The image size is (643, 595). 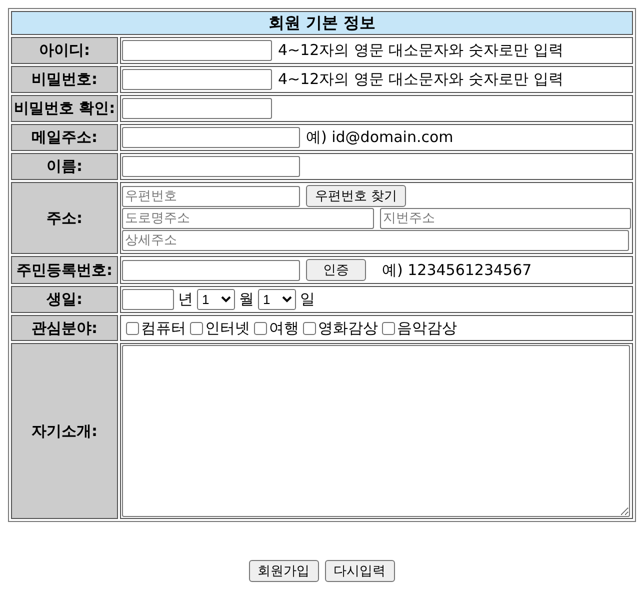 I want to click on field-label: 자기소개:, so click(x=64, y=431).